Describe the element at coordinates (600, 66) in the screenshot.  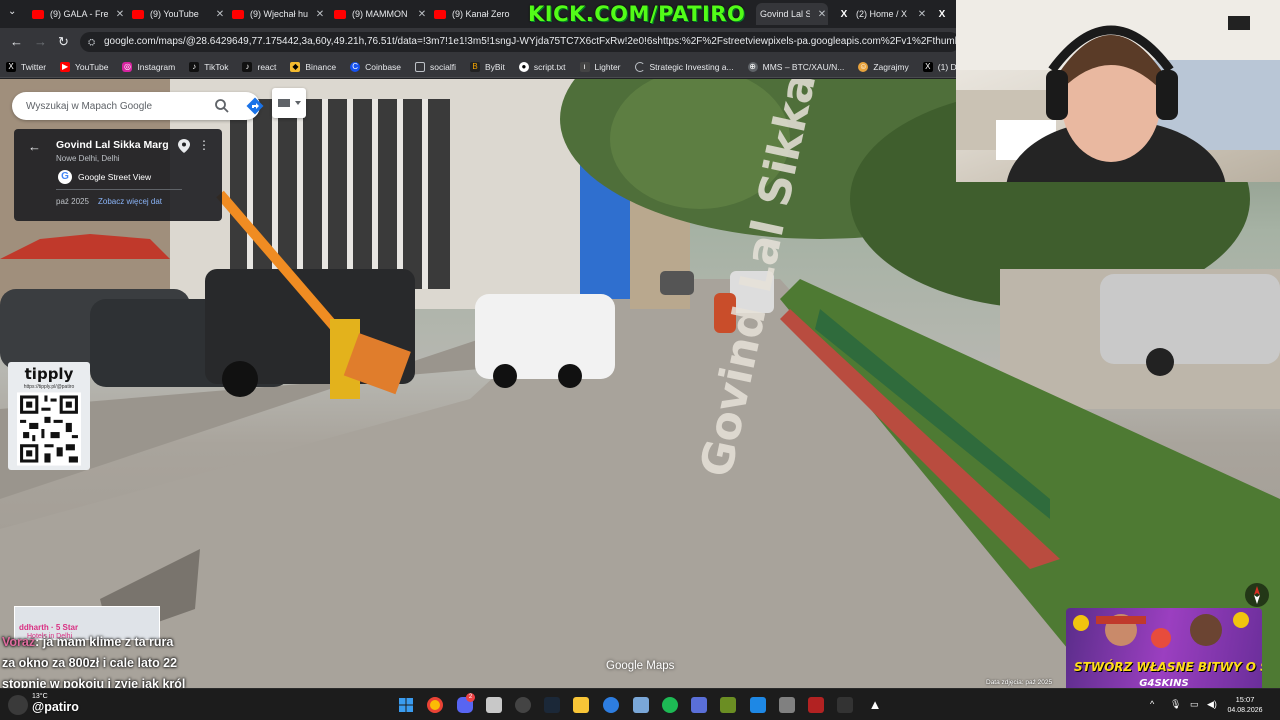
I see `bookmark-lighter: ı Lighter` at that location.